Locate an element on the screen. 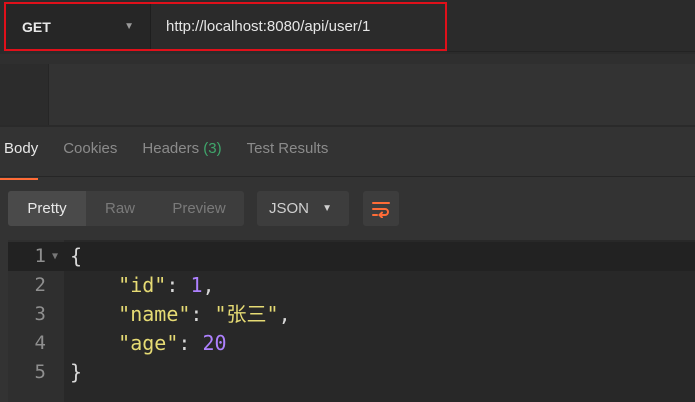 This screenshot has width=695, height=402. json-entry: "name": "张三", is located at coordinates (180, 314).